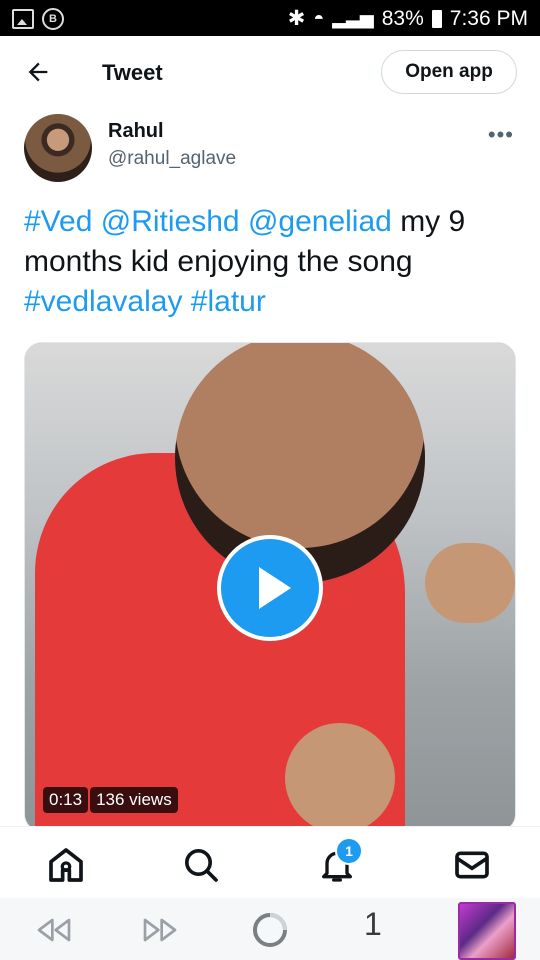  What do you see at coordinates (270, 862) in the screenshot?
I see `bottom-nav: 1` at bounding box center [270, 862].